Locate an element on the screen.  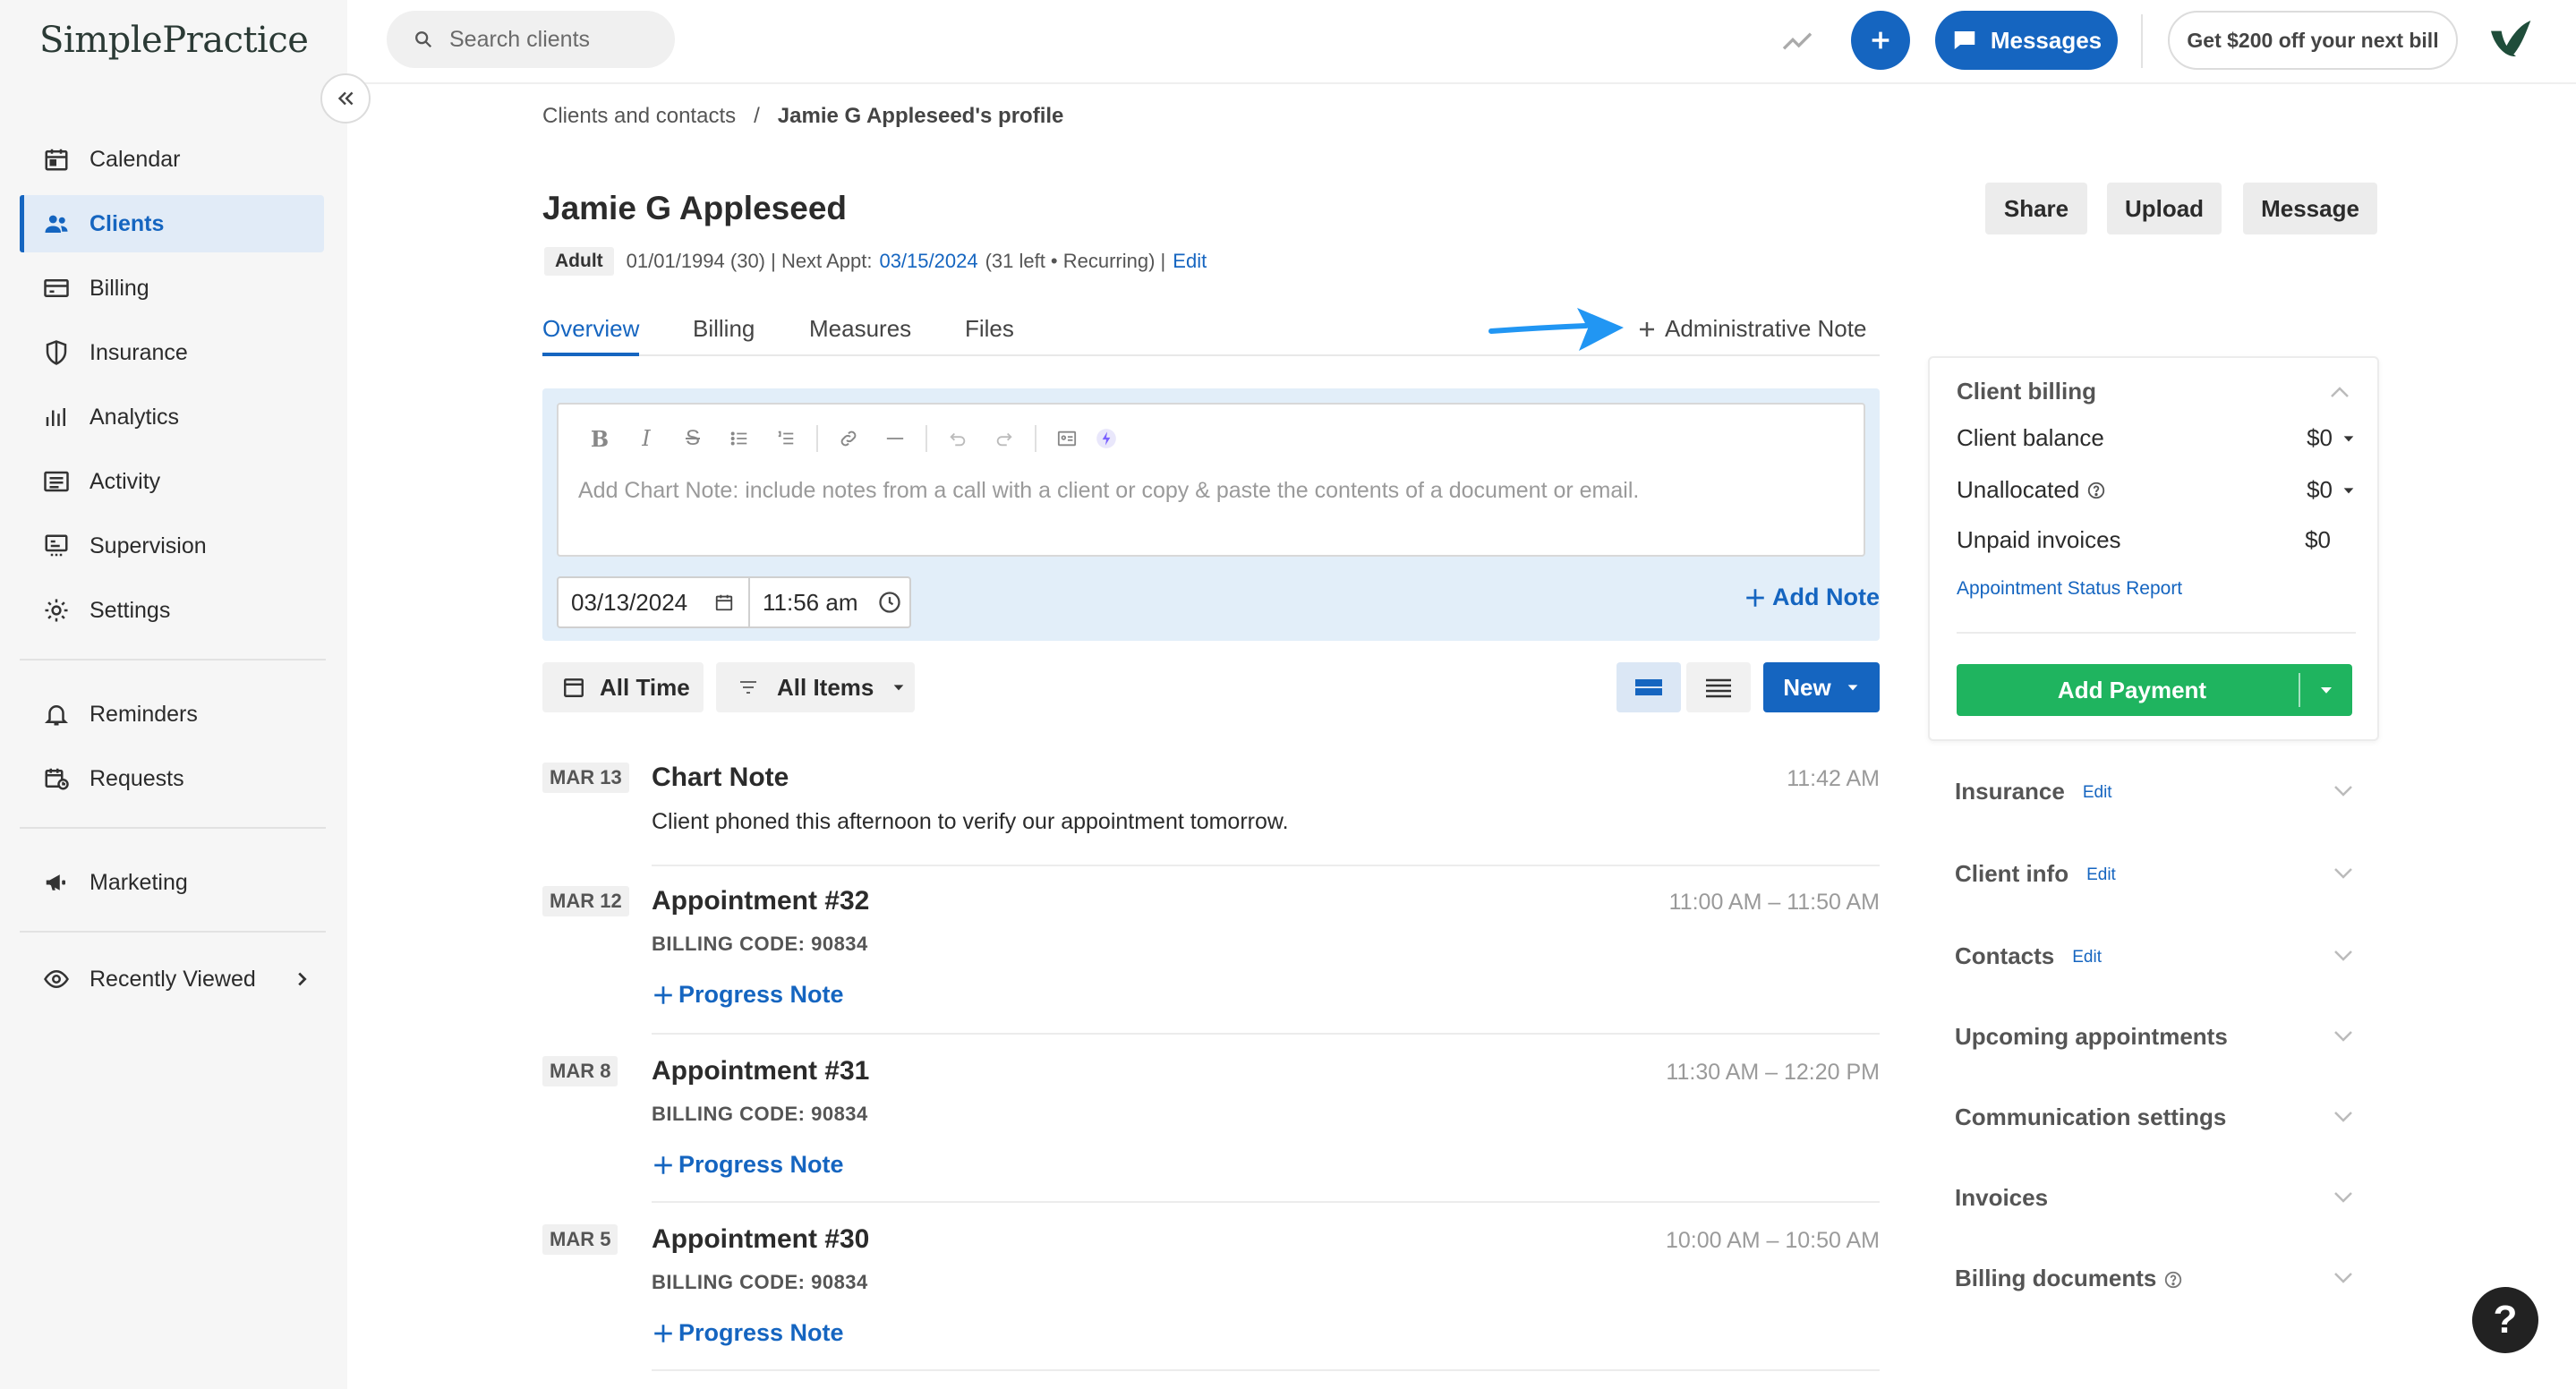
sidebar-item-settings: Settings is located at coordinates (172, 610).